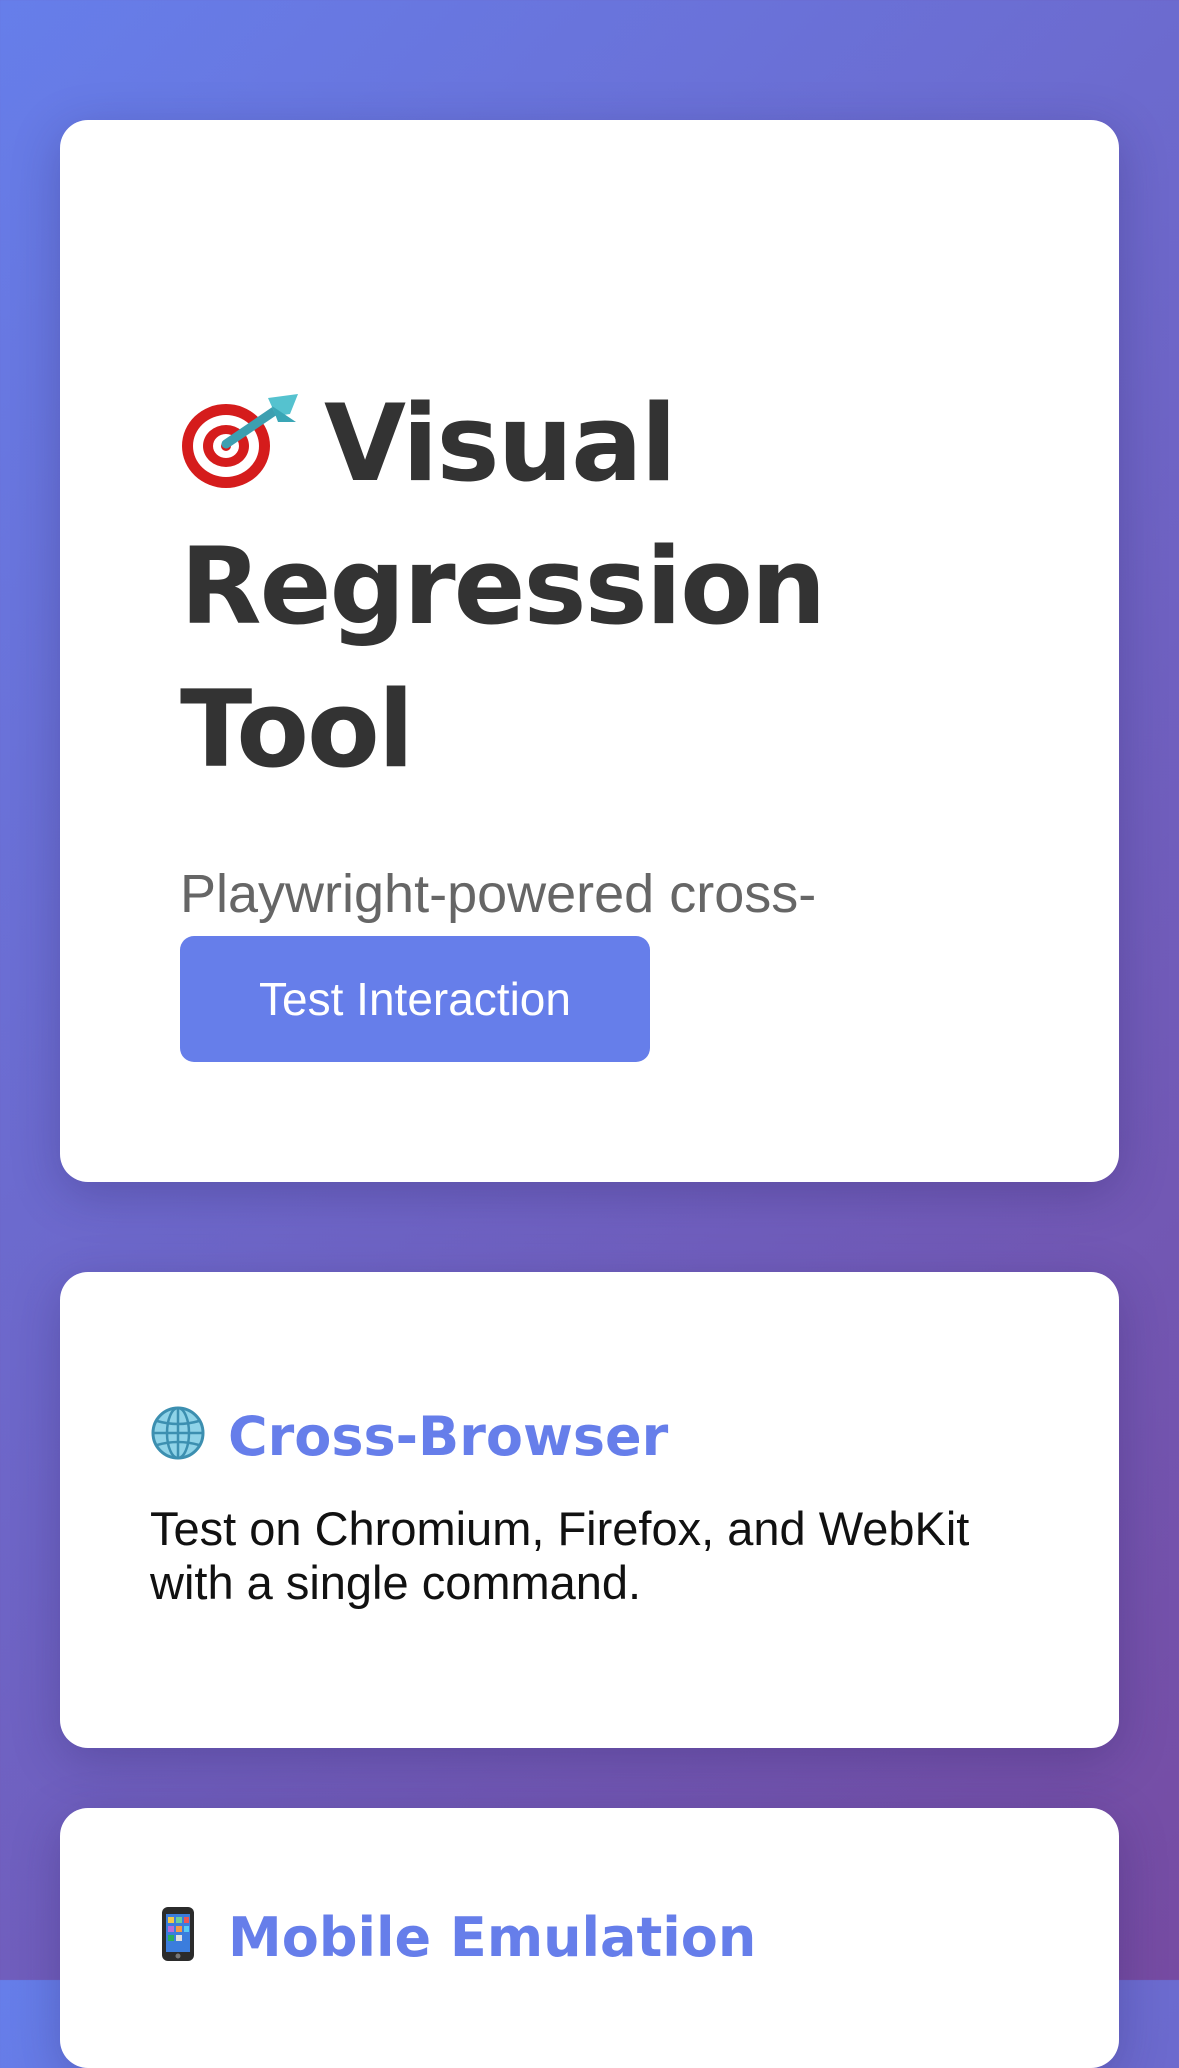 Image resolution: width=1179 pixels, height=2068 pixels. What do you see at coordinates (178, 1934) in the screenshot?
I see `mobile-phone-icon` at bounding box center [178, 1934].